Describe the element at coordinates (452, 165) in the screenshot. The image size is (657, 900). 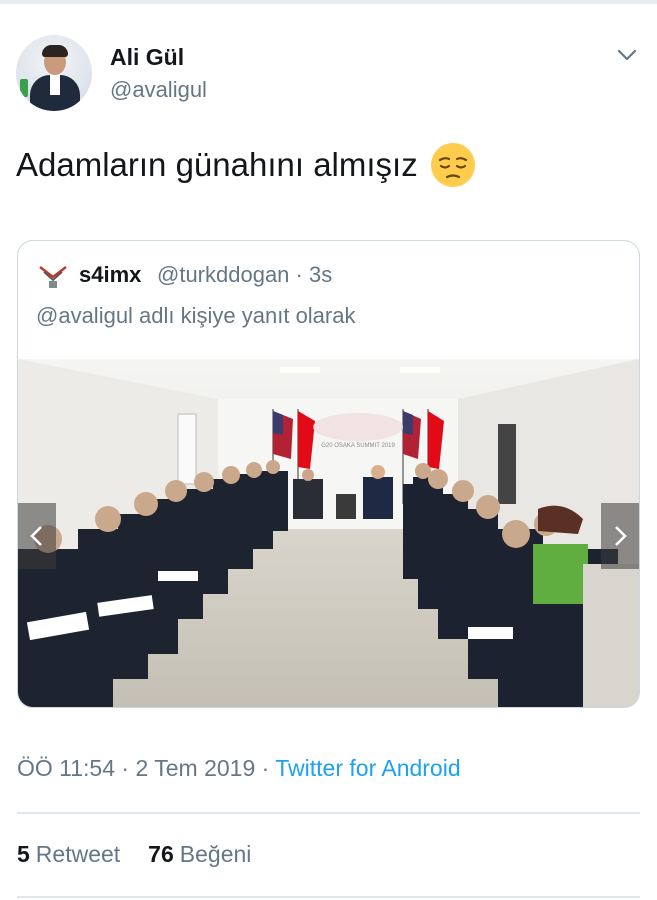
I see `pensive-face-emoji-icon` at that location.